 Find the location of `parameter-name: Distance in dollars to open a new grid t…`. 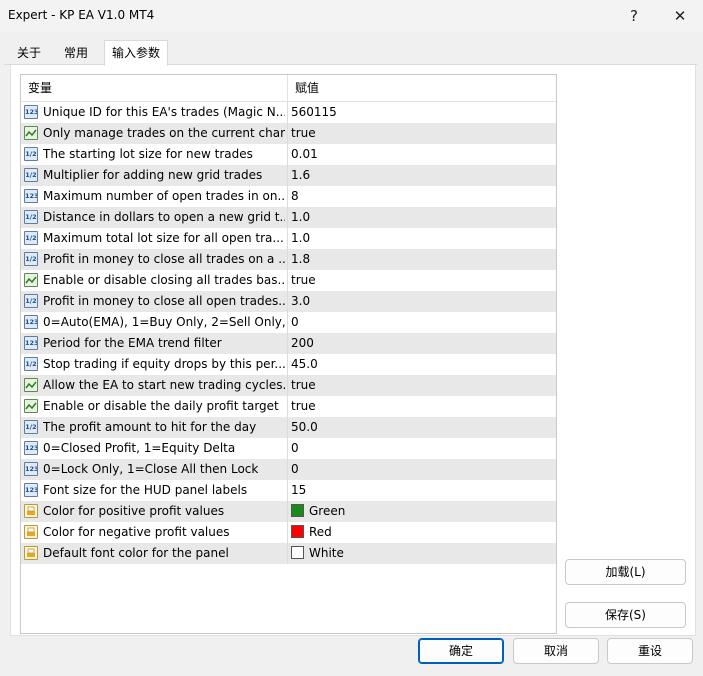

parameter-name: Distance in dollars to open a new grid t… is located at coordinates (164, 217).